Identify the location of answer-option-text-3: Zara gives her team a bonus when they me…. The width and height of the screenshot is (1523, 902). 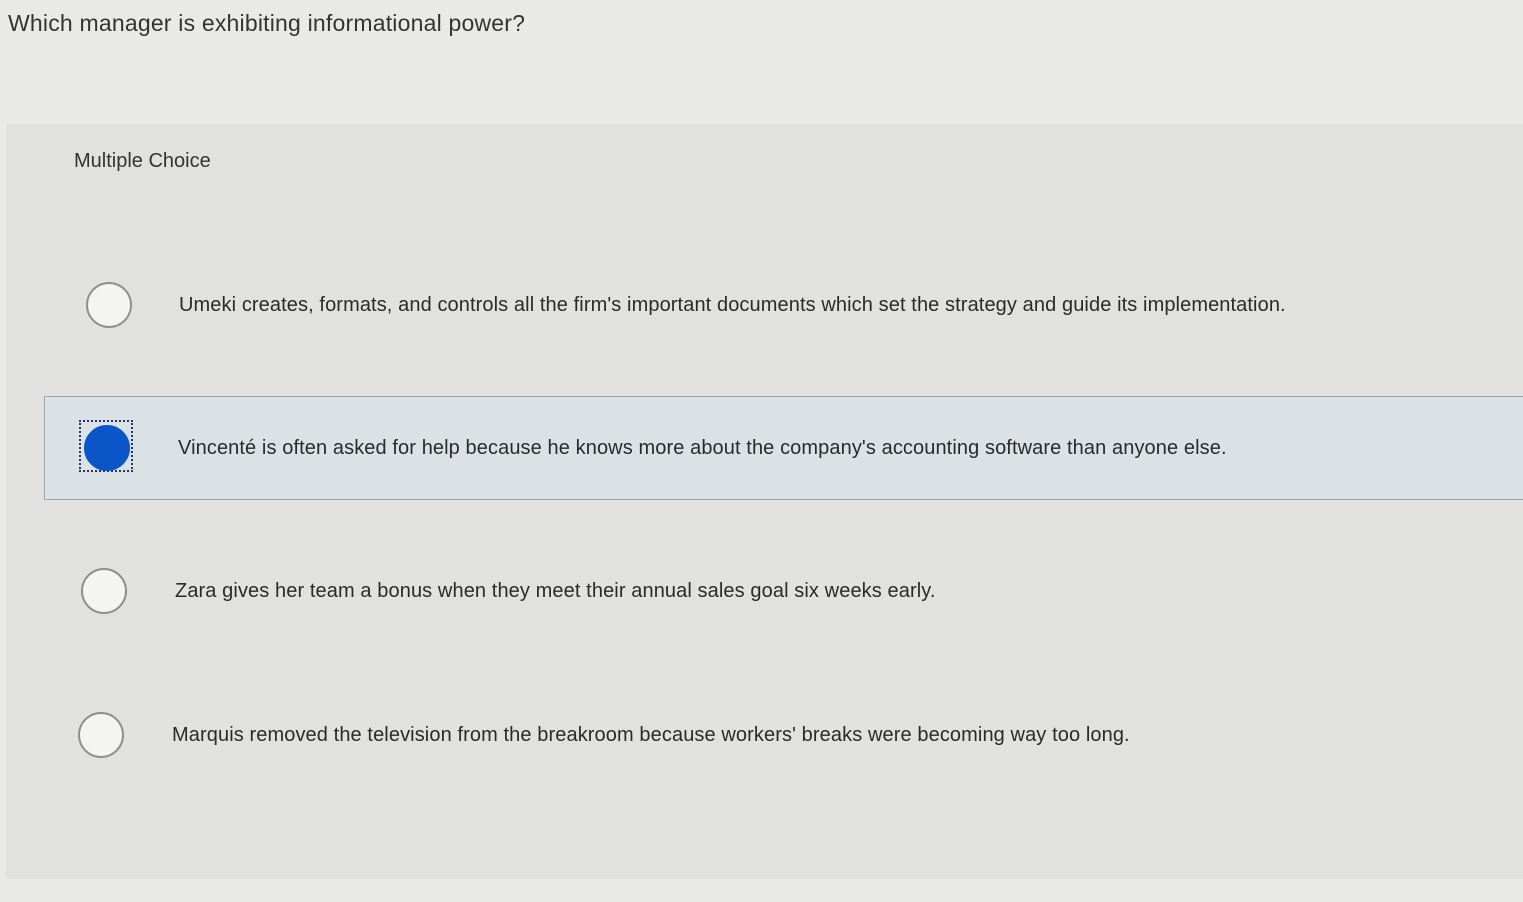
(555, 591).